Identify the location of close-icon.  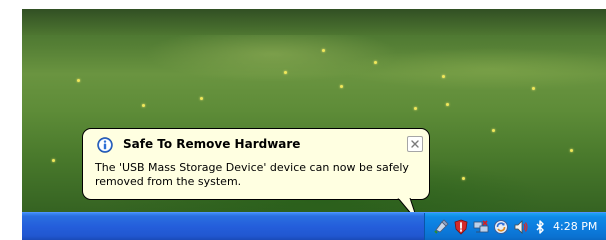
(415, 144).